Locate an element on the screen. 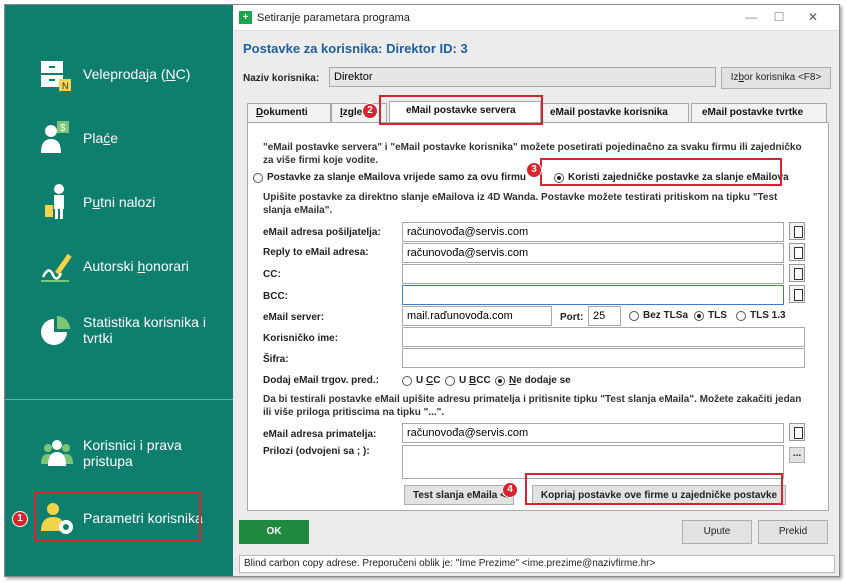  radio-add-none is located at coordinates (500, 381).